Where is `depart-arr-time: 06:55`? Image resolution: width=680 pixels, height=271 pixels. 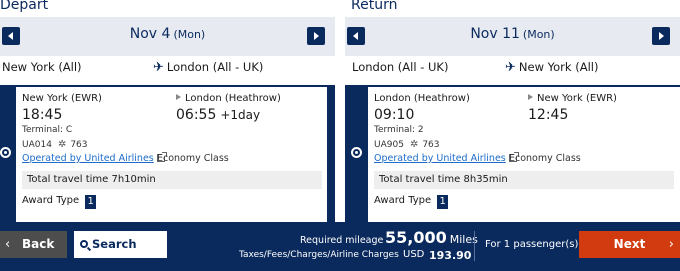
depart-arr-time: 06:55 is located at coordinates (196, 115).